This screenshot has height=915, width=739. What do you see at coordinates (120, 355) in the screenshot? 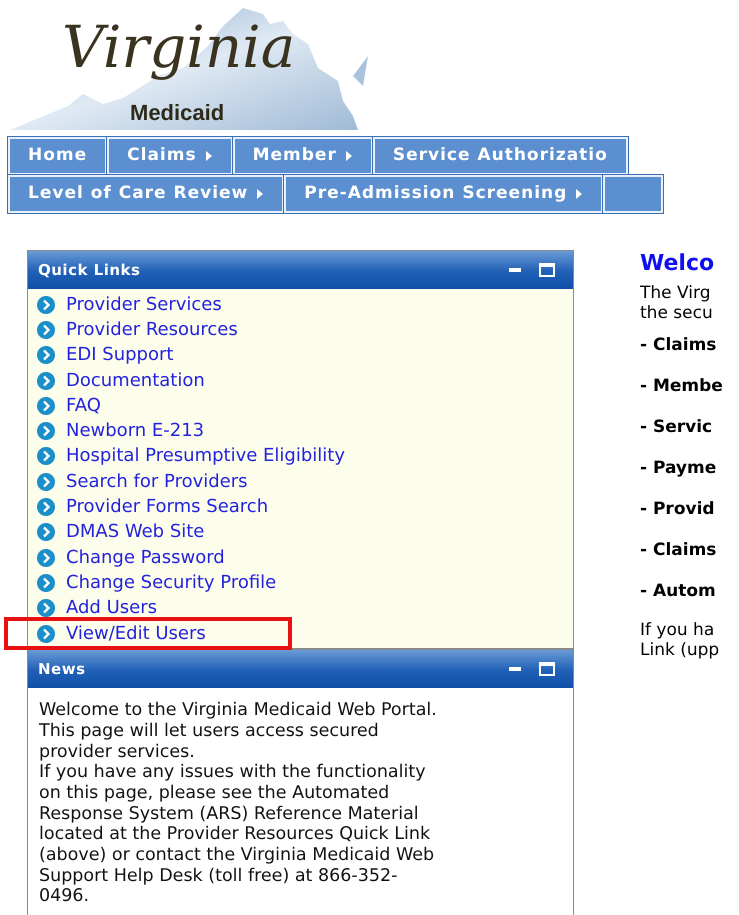
I see `quick-link: EDI Support` at bounding box center [120, 355].